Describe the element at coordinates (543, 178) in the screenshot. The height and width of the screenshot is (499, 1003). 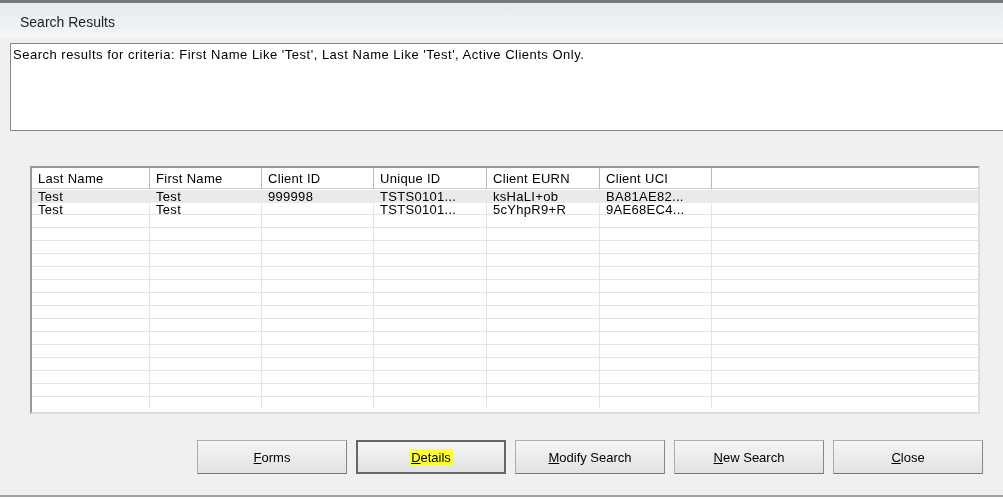
I see `column-header: Client EURN` at that location.